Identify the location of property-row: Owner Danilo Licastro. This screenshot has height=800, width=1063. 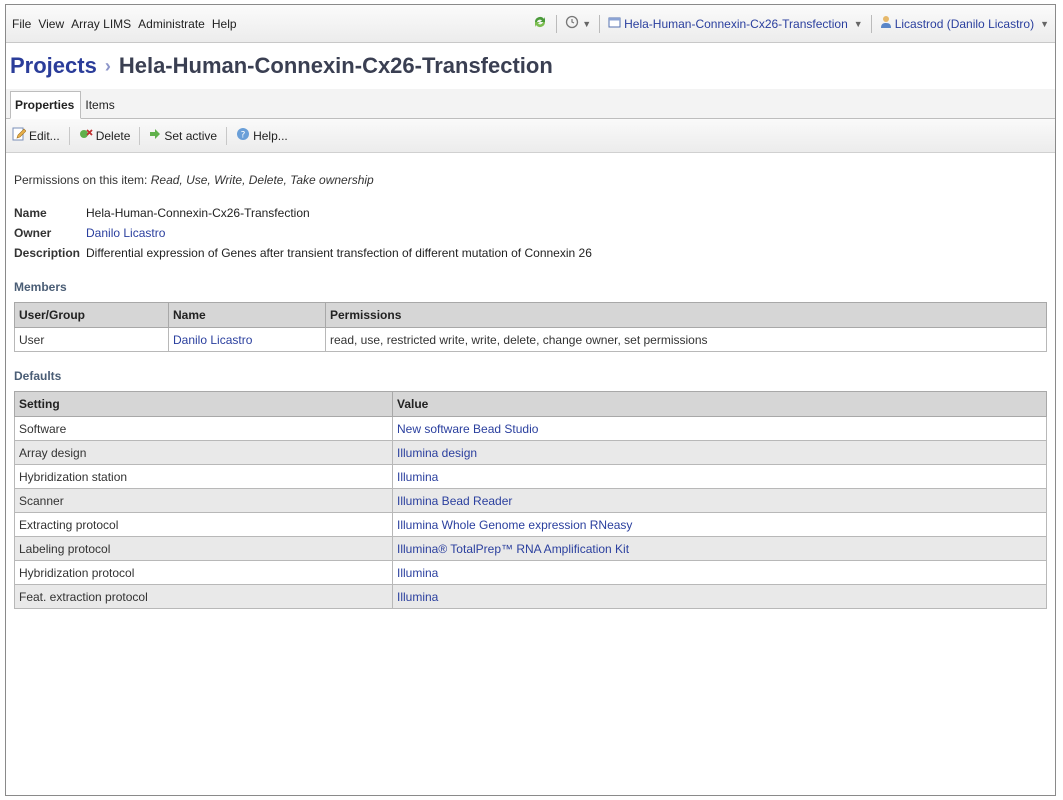
(305, 233).